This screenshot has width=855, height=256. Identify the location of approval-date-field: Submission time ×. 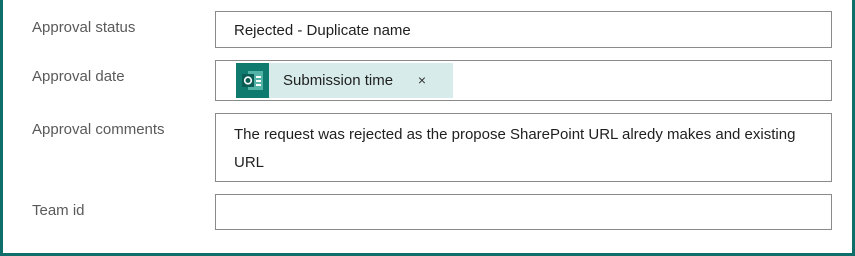
(523, 80).